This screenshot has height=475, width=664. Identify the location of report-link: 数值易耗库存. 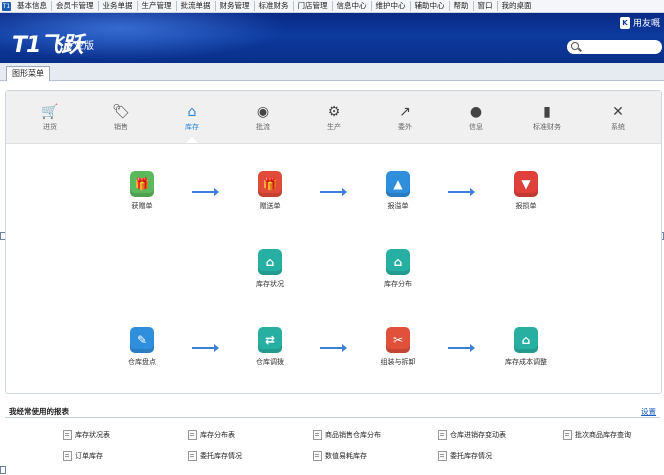
(340, 456).